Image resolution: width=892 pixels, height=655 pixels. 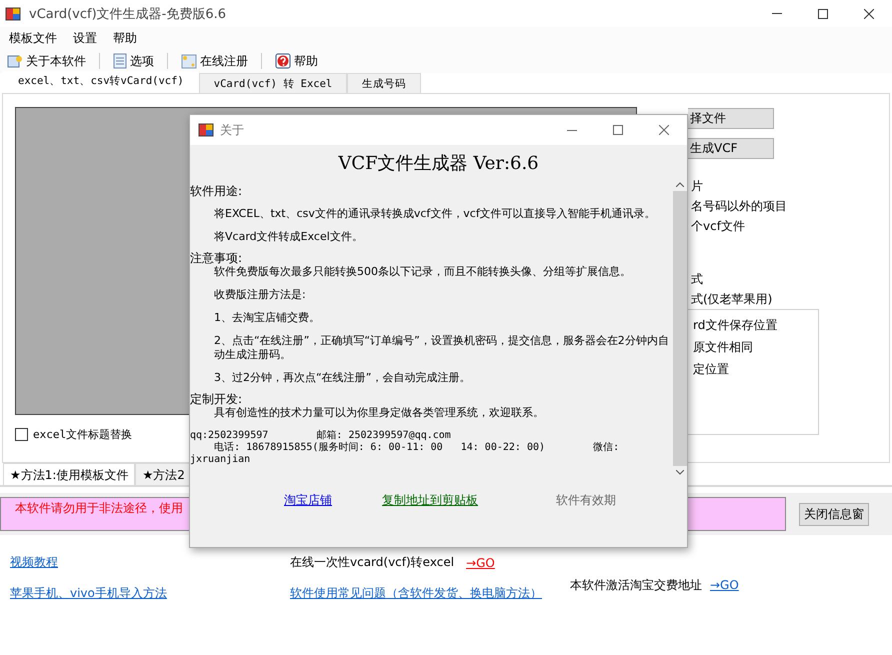 I want to click on section-heading: 软件用途:, so click(x=217, y=191).